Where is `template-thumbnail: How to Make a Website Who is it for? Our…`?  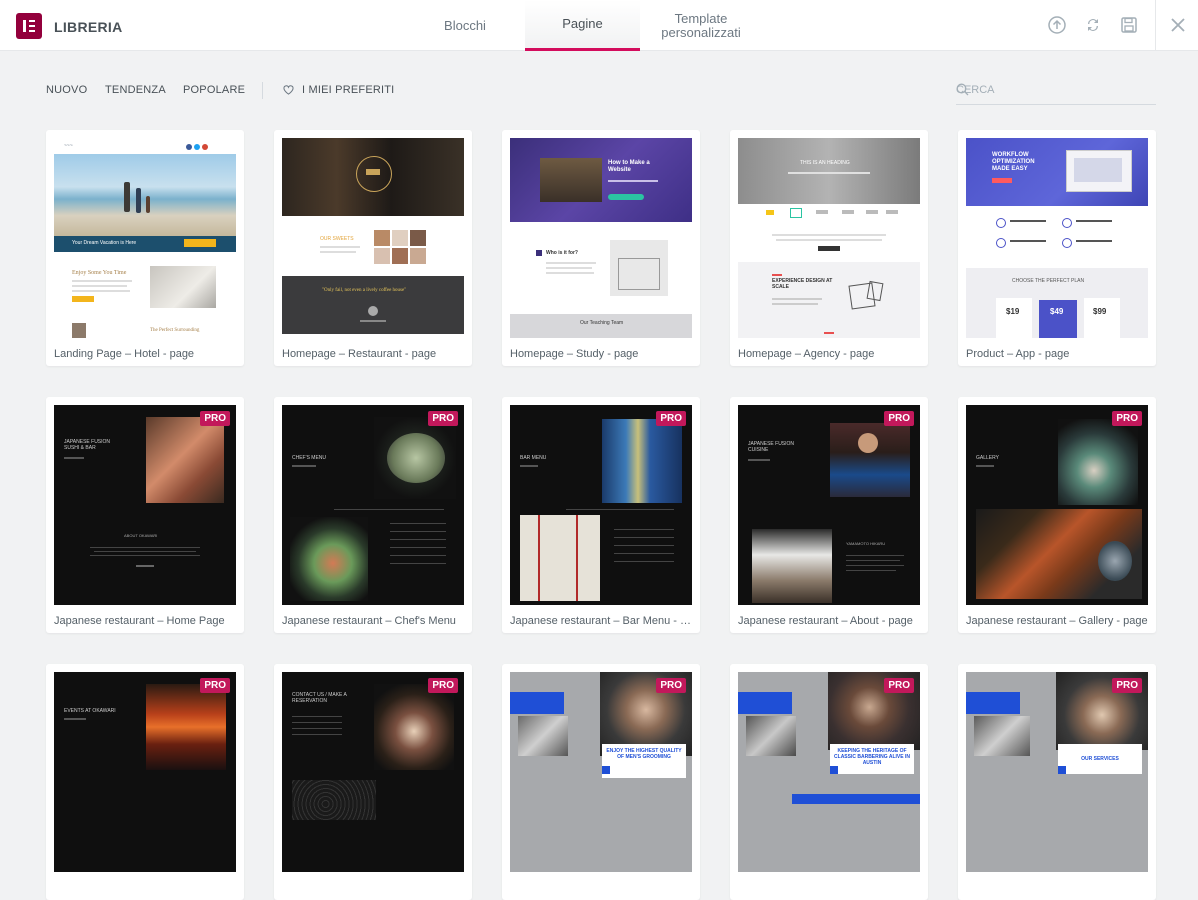 template-thumbnail: How to Make a Website Who is it for? Our… is located at coordinates (601, 238).